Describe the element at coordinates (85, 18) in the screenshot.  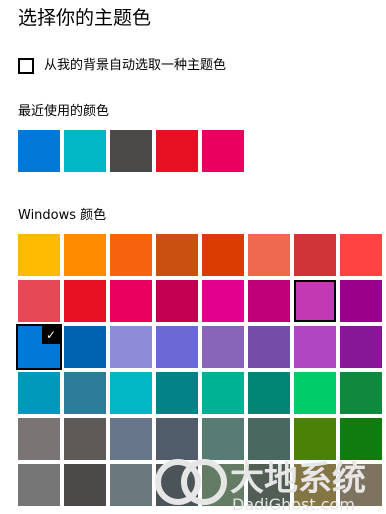
I see `page-title: 选择你的主题色` at that location.